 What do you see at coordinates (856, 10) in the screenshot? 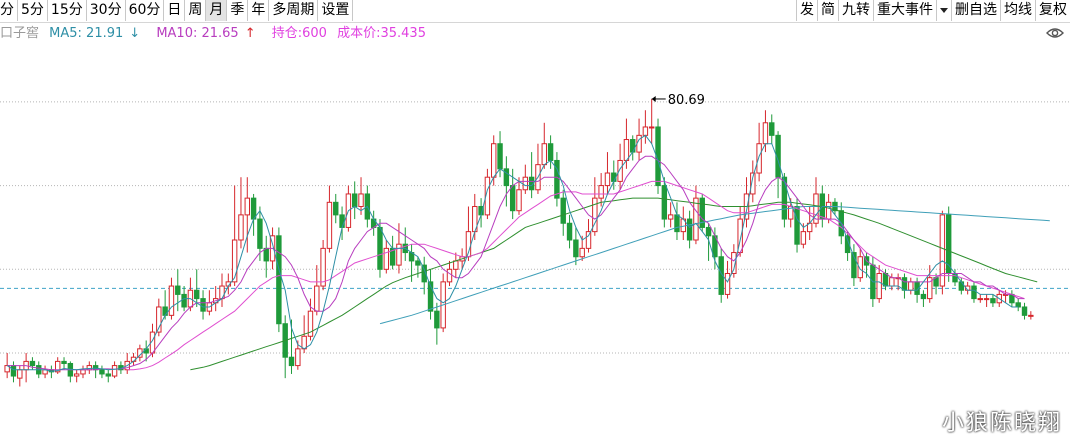
I see `tool-button-2: 九转` at bounding box center [856, 10].